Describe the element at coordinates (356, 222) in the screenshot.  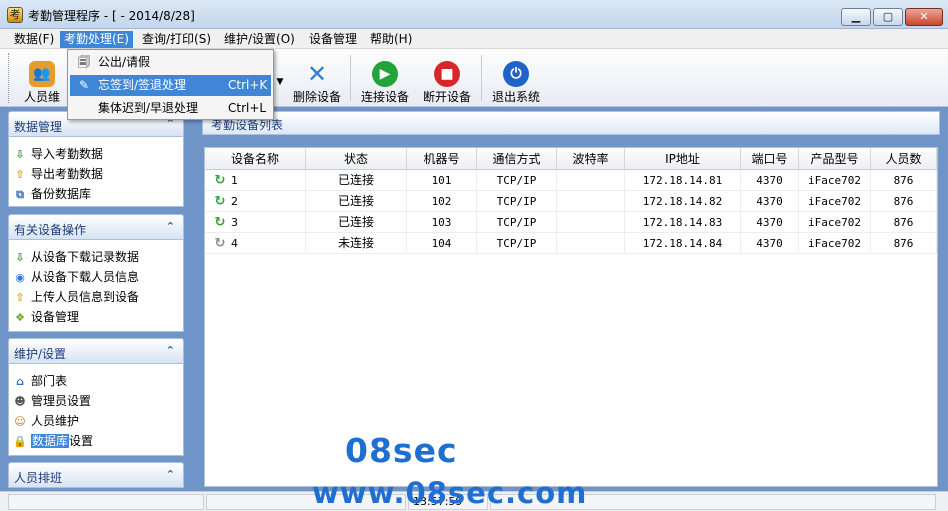
I see `cell-status: 已连接` at that location.